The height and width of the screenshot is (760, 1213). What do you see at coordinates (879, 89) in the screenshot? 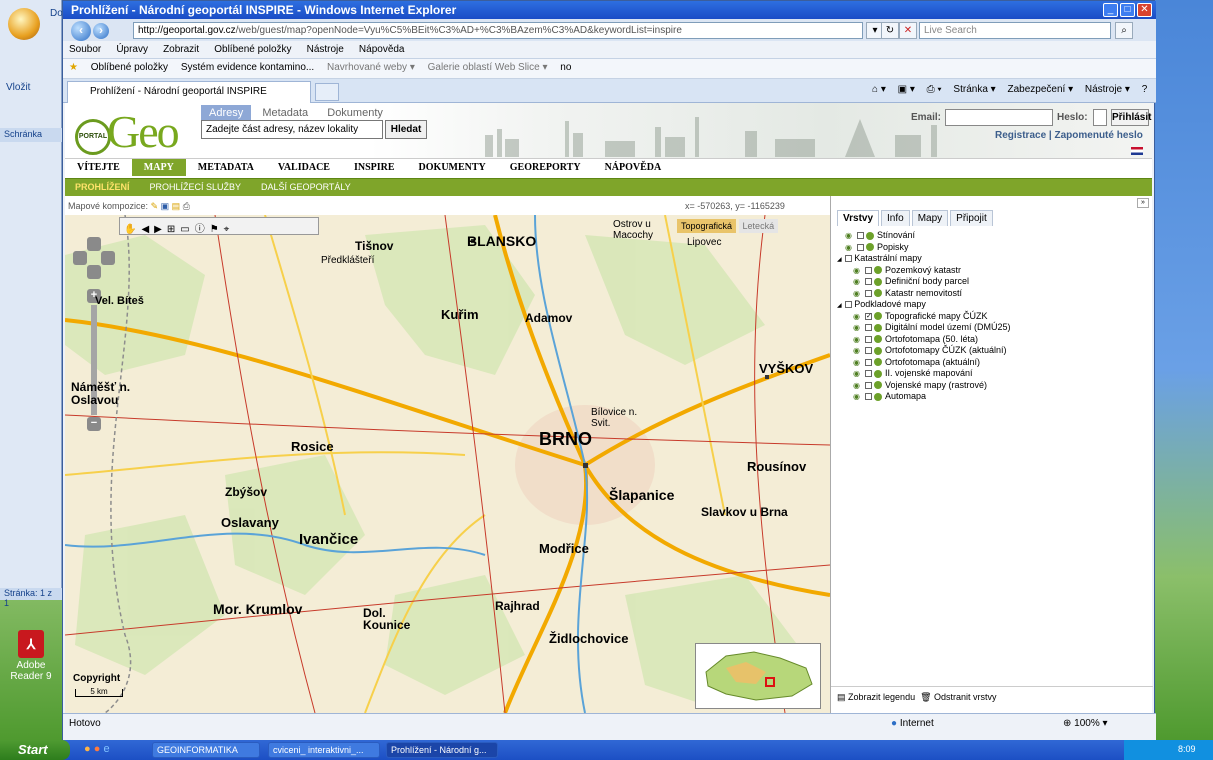
I see `home-icon: ⌂ ▾` at bounding box center [879, 89].